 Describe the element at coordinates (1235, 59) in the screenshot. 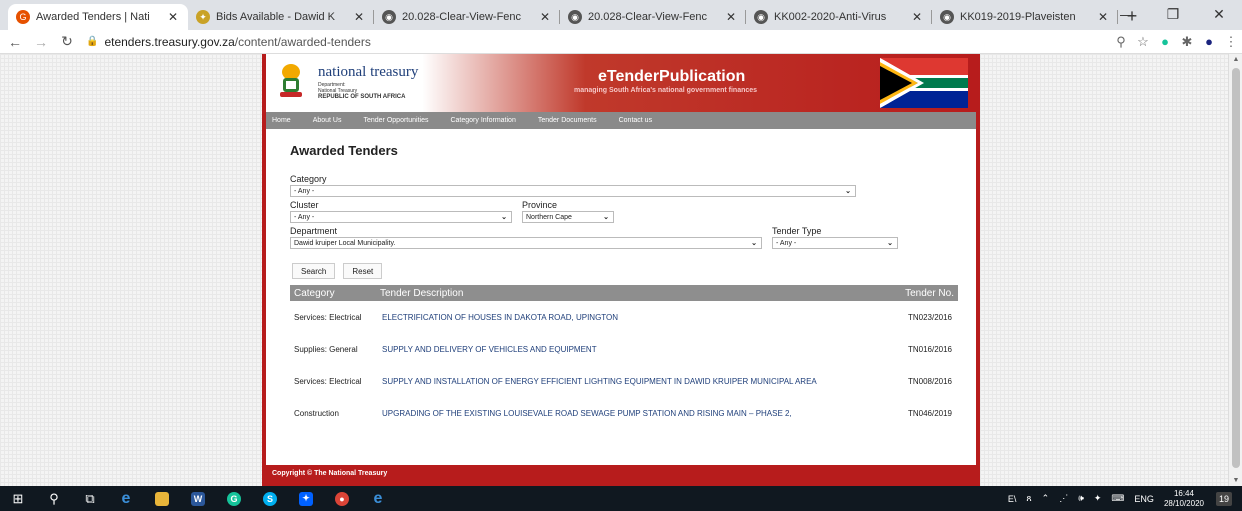

I see `scroll-up-icon: ▲` at that location.